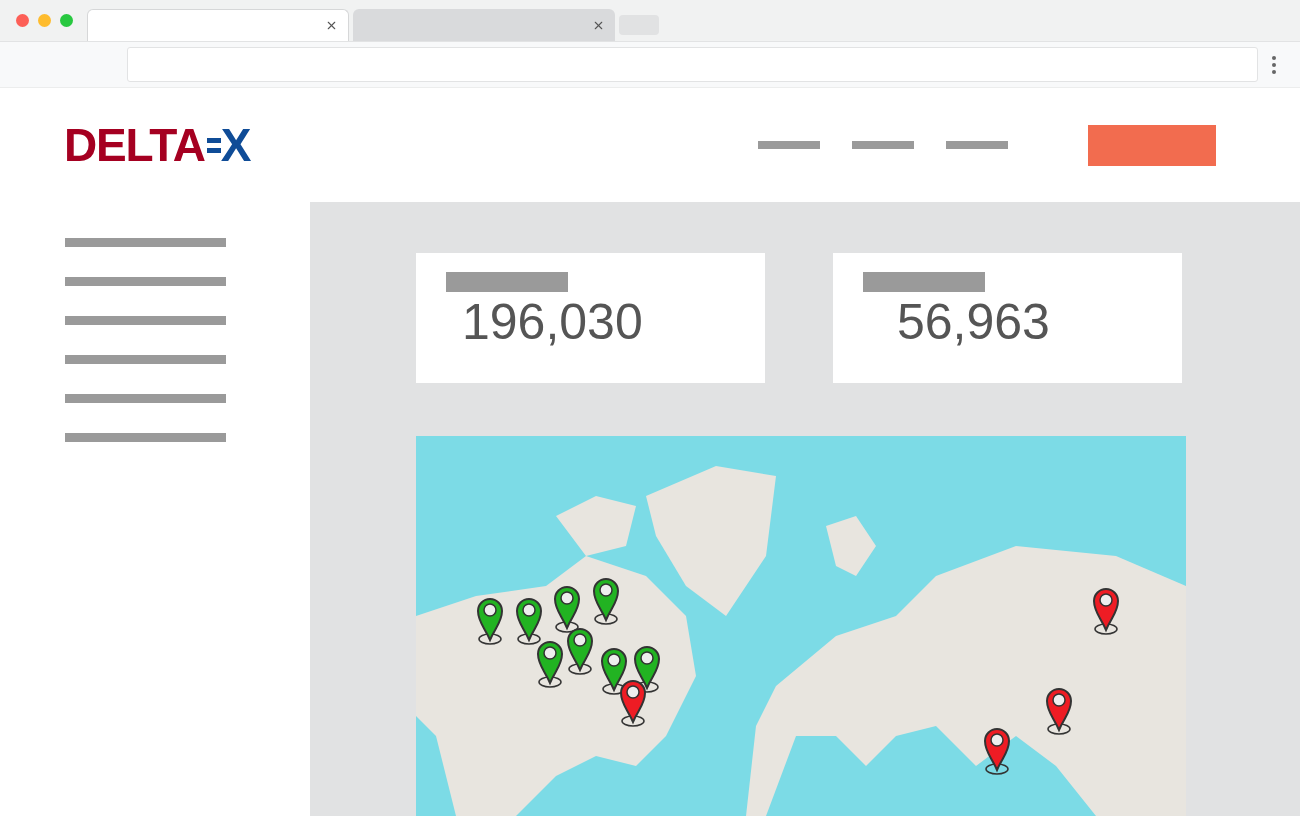 The height and width of the screenshot is (816, 1300). What do you see at coordinates (973, 322) in the screenshot?
I see `stat-value: 56,963` at bounding box center [973, 322].